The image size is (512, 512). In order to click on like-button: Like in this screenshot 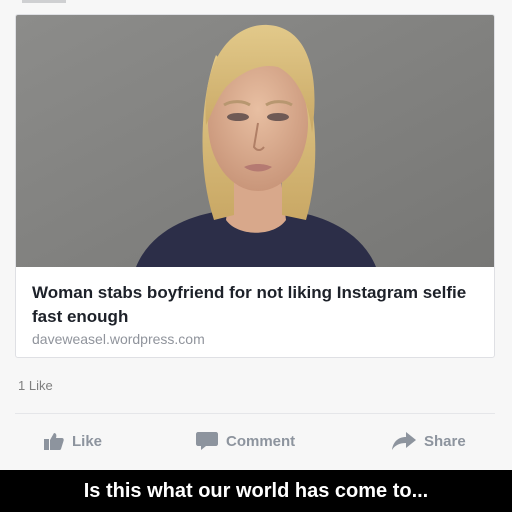, I will do `click(73, 441)`.